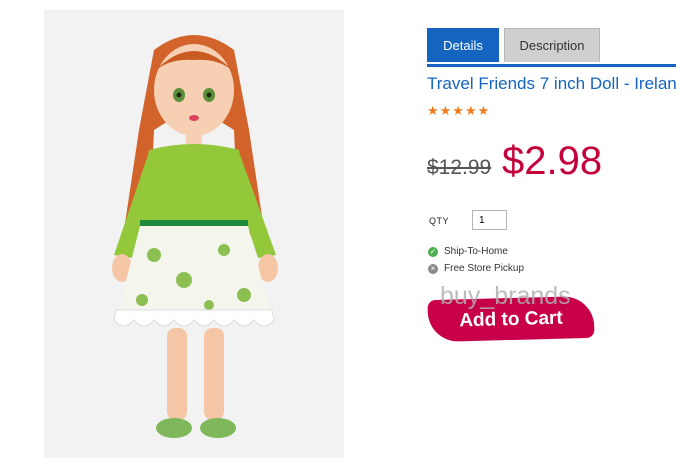 This screenshot has width=676, height=462. I want to click on watermark: buy_brands, so click(505, 296).